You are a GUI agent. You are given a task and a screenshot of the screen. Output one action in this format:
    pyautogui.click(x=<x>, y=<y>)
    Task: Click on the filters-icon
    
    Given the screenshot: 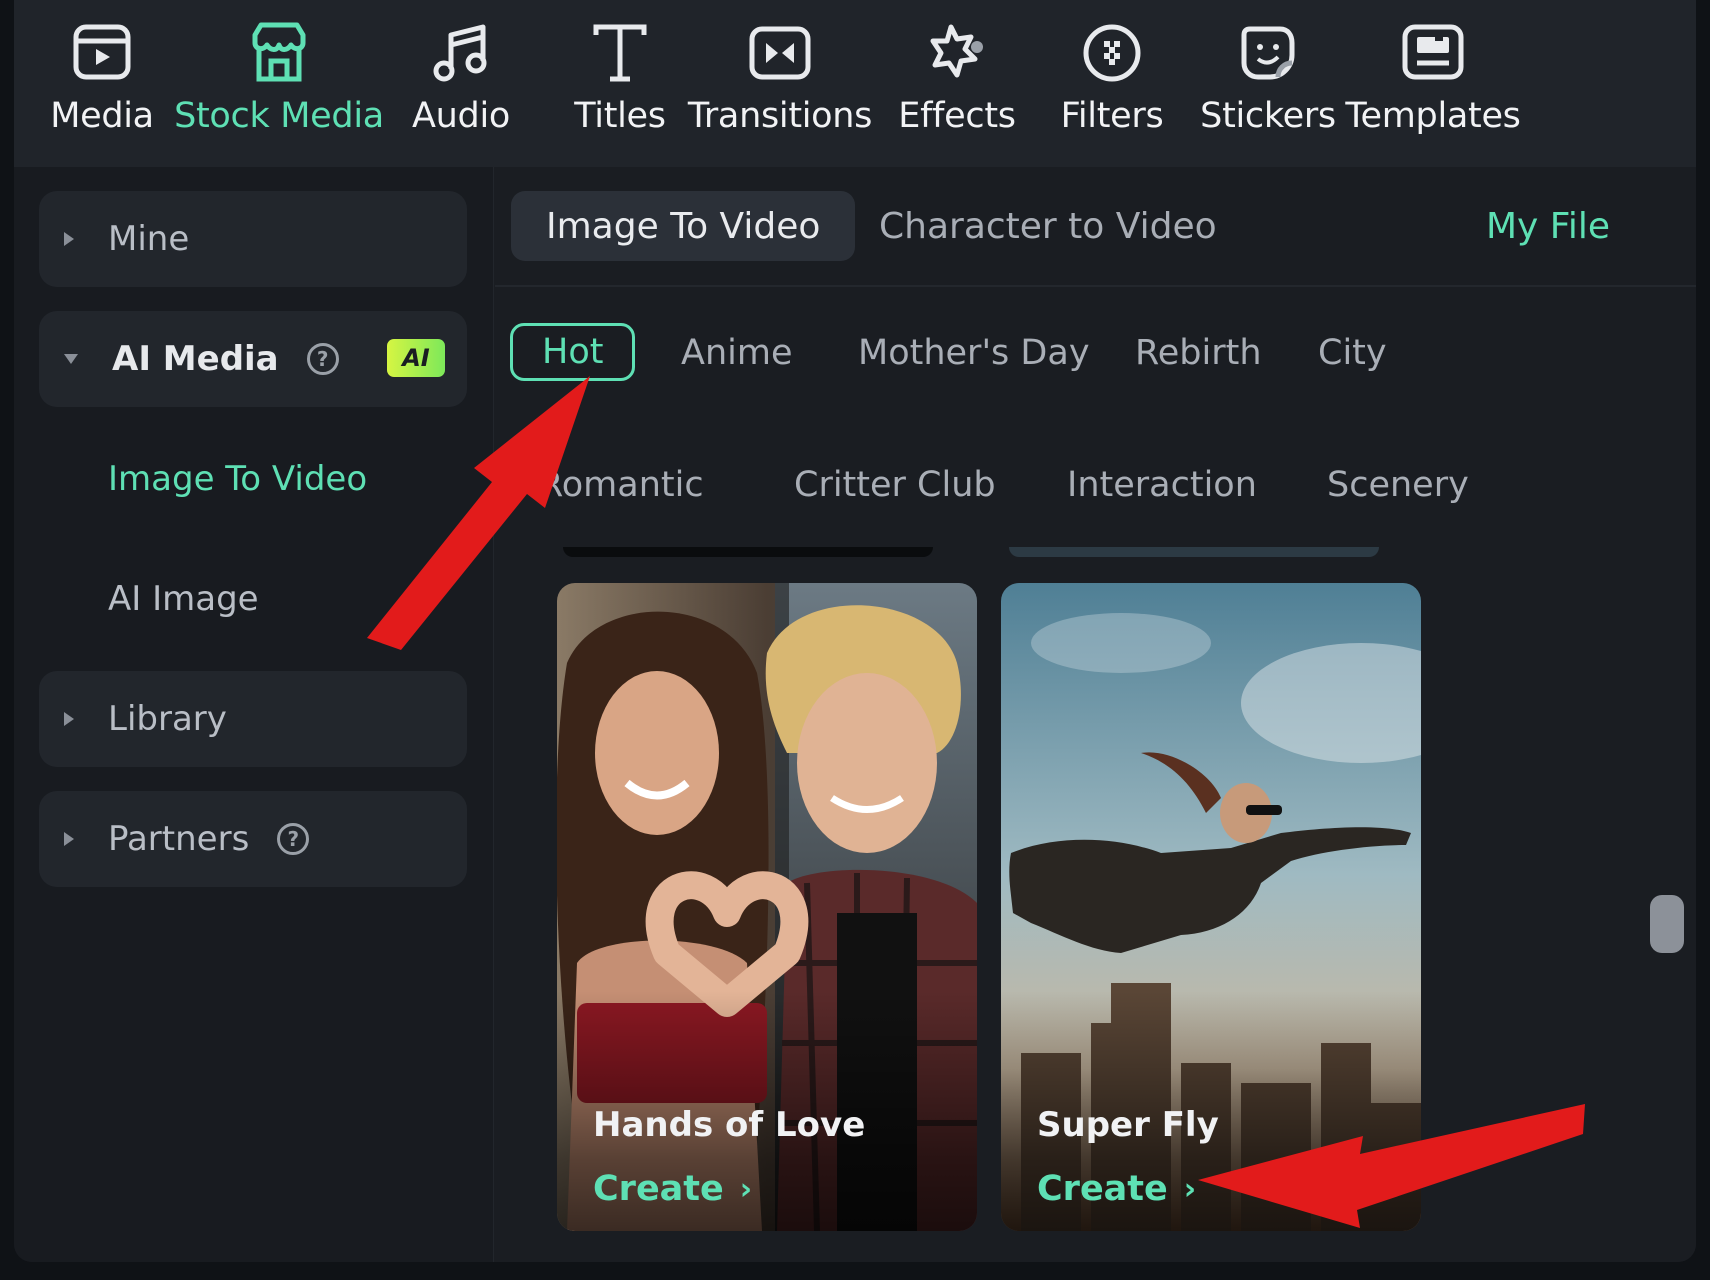 What is the action you would take?
    pyautogui.click(x=1112, y=53)
    